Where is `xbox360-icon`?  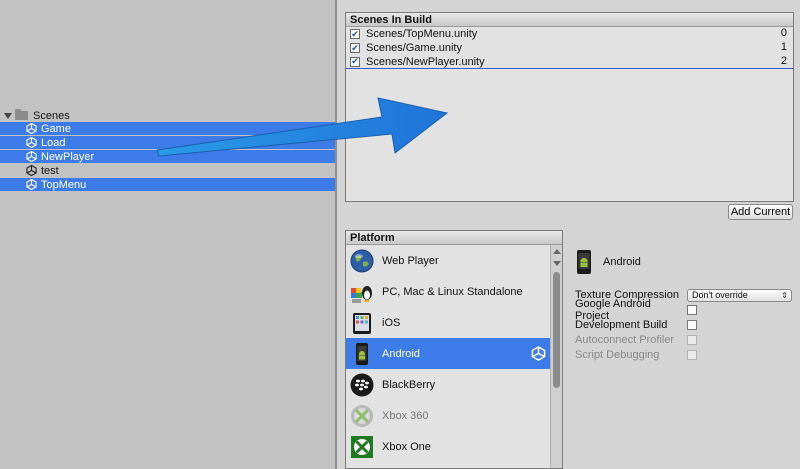
xbox360-icon is located at coordinates (362, 415).